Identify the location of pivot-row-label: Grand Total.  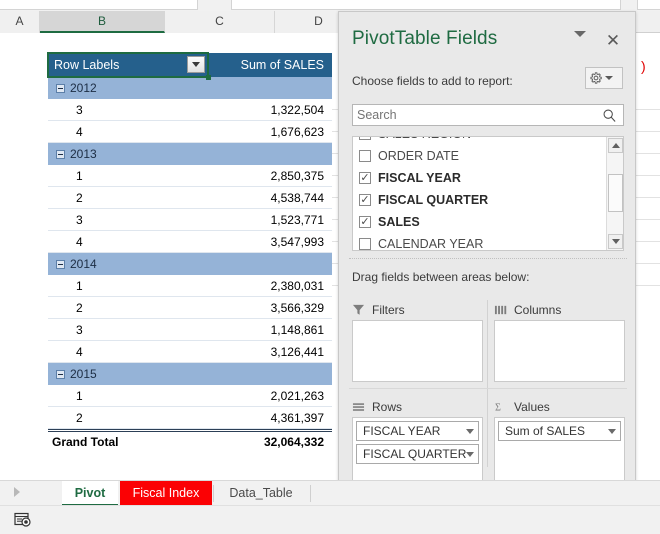
(85, 442).